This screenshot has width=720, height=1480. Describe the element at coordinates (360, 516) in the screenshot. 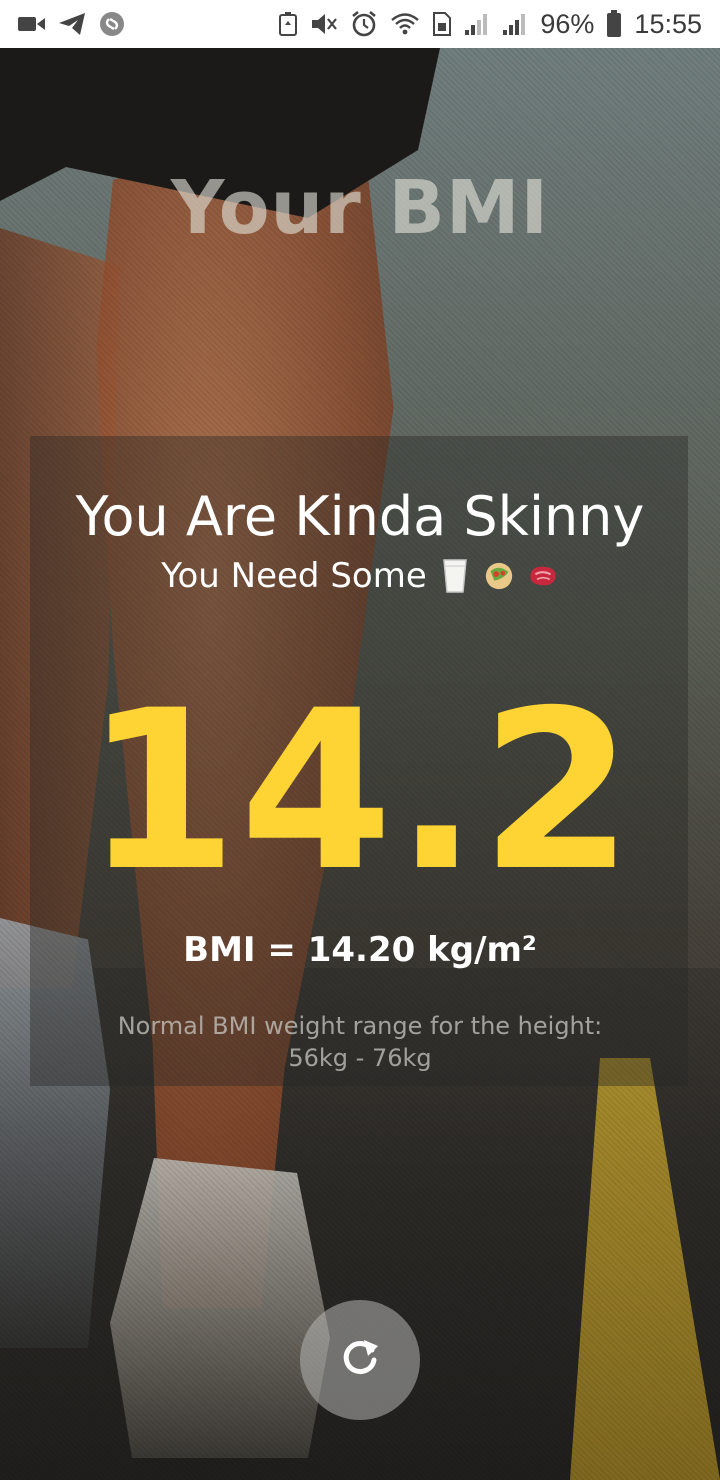

I see `bmi-status: You Are Kinda Skinny` at that location.